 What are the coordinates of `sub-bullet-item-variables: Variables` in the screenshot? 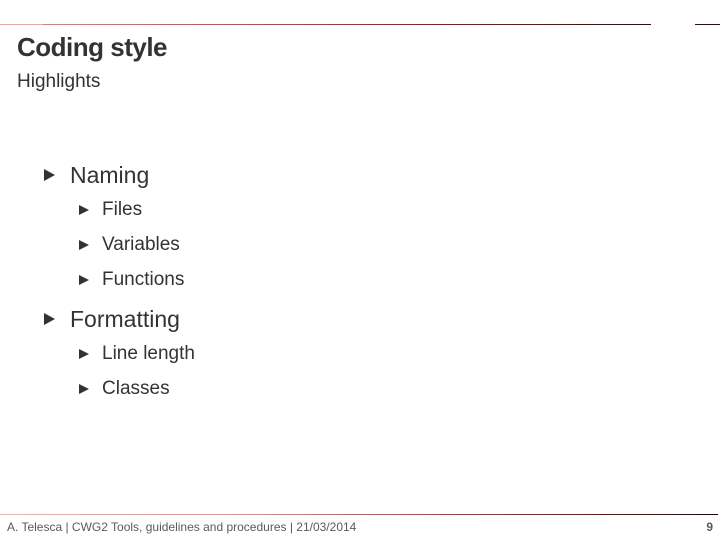 It's located at (129, 245).